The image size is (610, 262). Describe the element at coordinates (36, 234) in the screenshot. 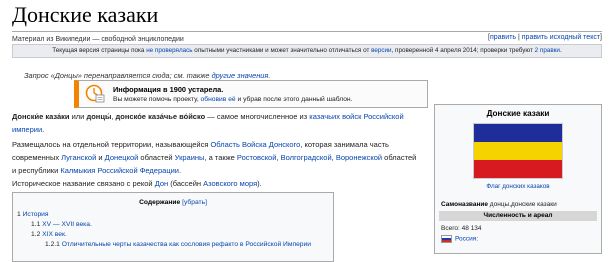

I see `toc-item-number: 1.2` at that location.